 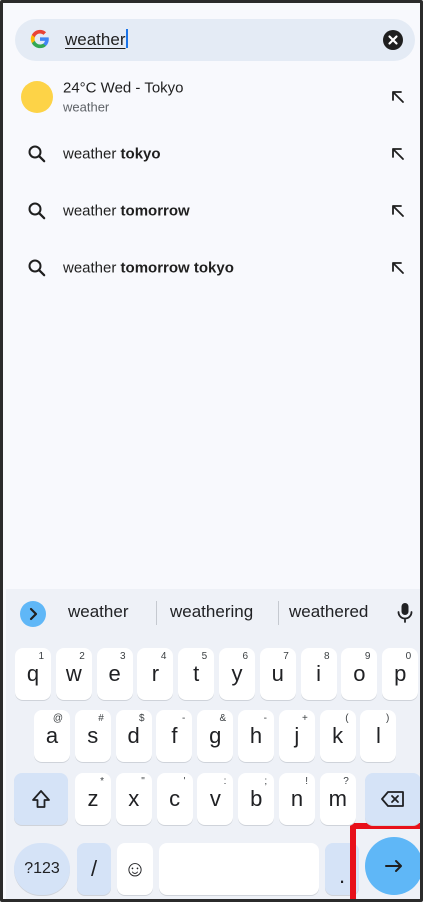 I want to click on key-y: y6, so click(x=237, y=674).